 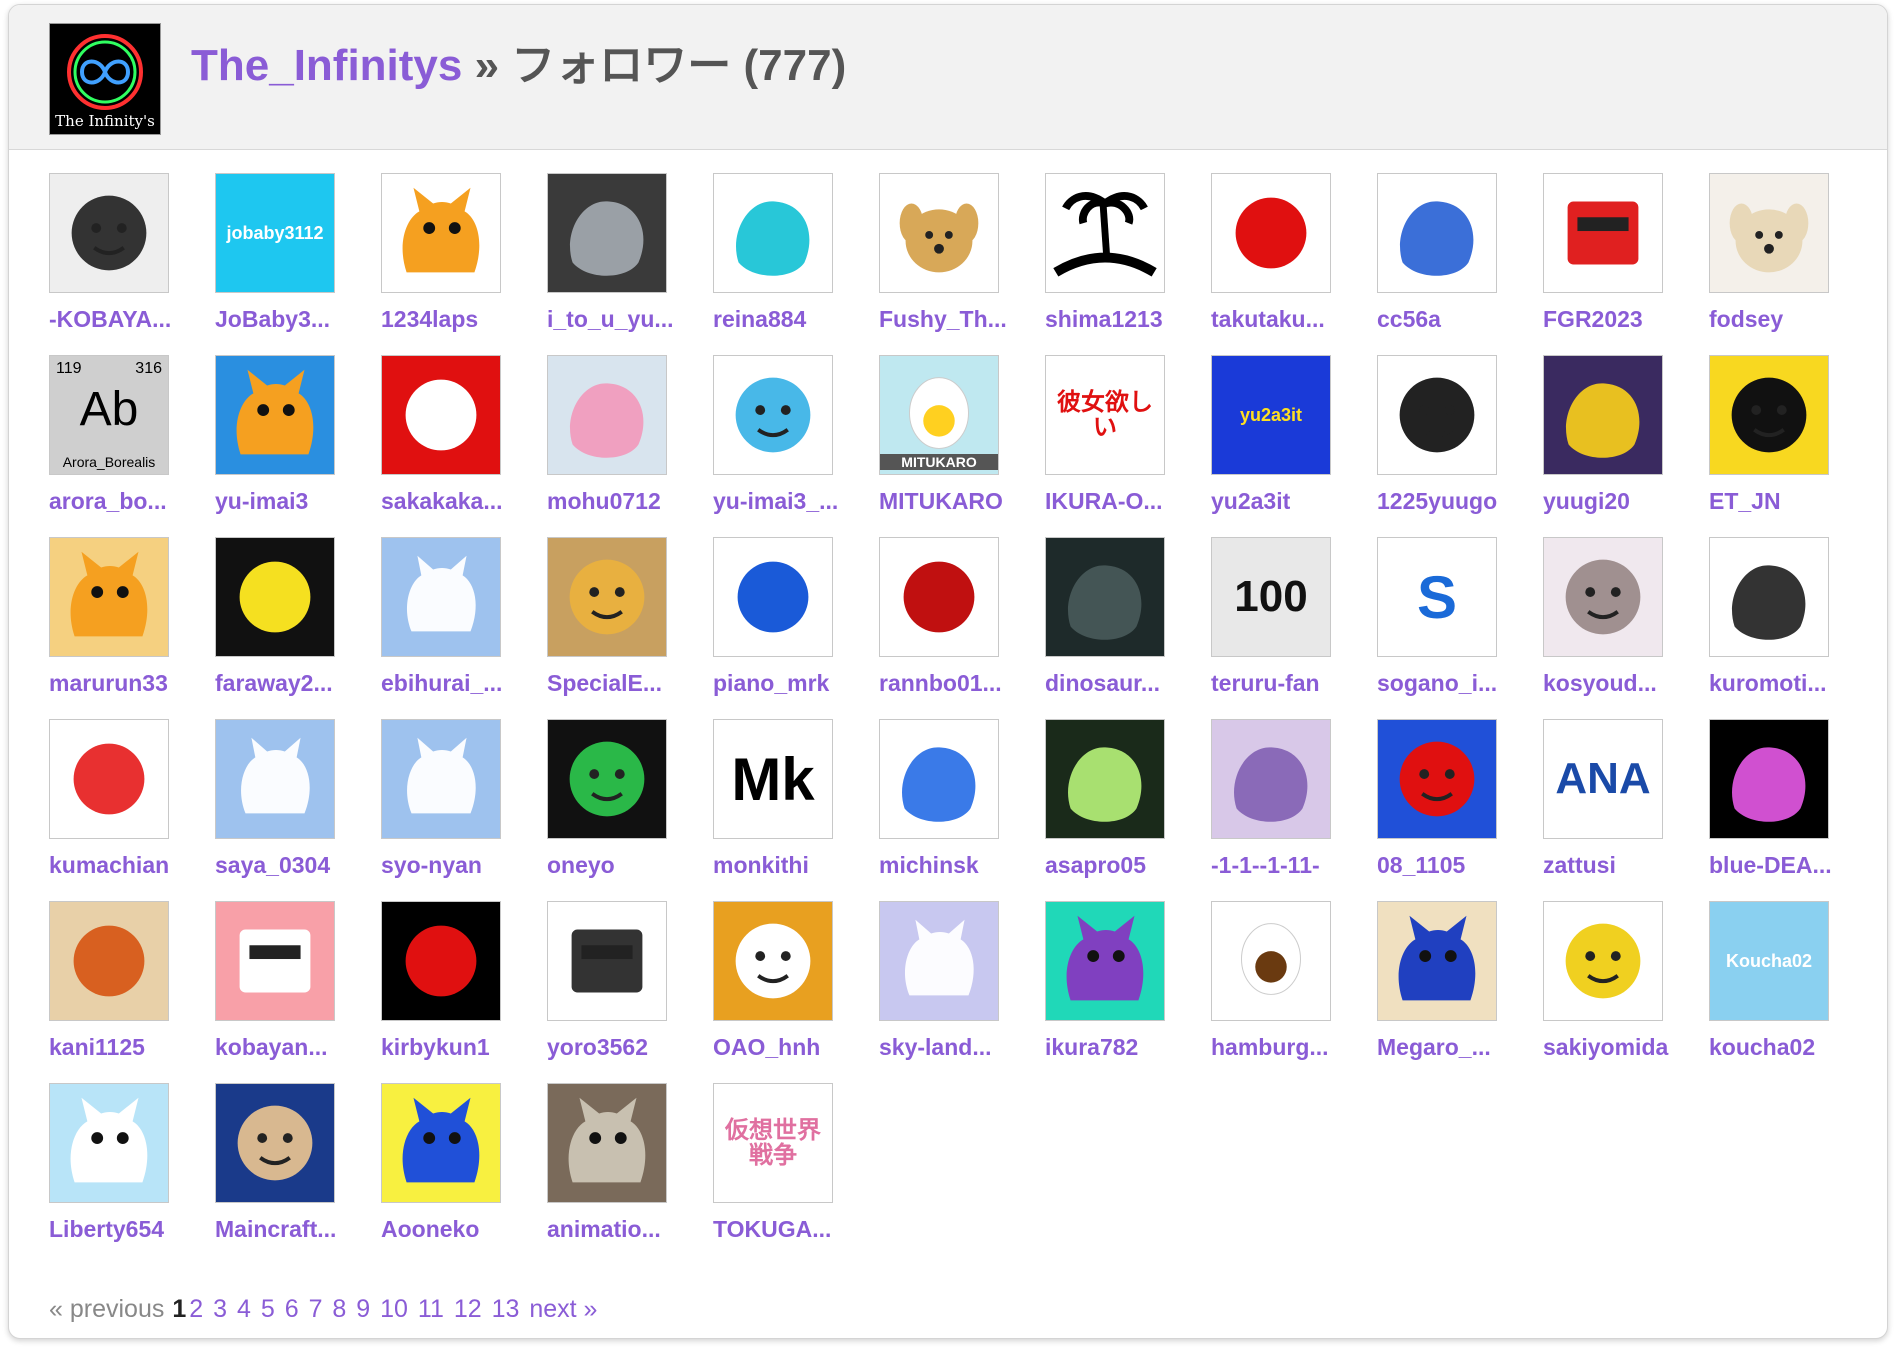 I want to click on follower-username-link: Aooneko, so click(x=461, y=1229).